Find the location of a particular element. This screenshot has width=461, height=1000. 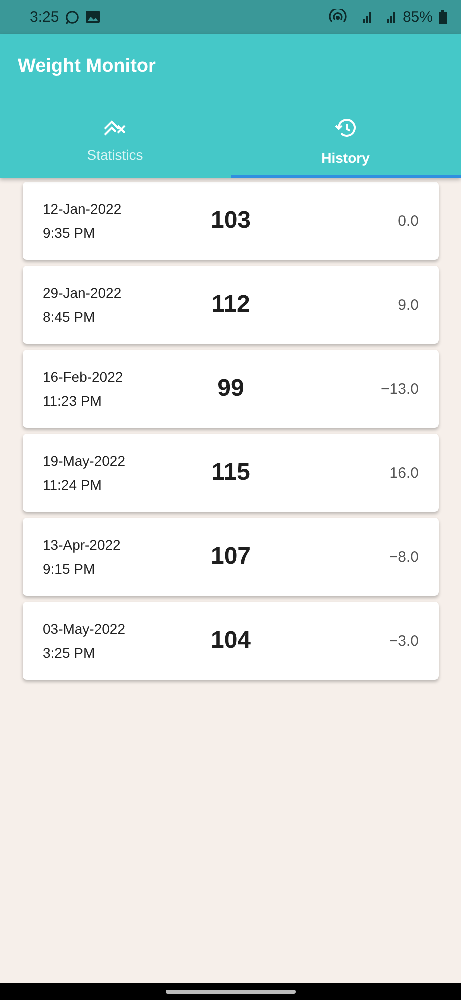

history-card: 03-May-2022 3:25 PM 104 −3.0 is located at coordinates (231, 641).